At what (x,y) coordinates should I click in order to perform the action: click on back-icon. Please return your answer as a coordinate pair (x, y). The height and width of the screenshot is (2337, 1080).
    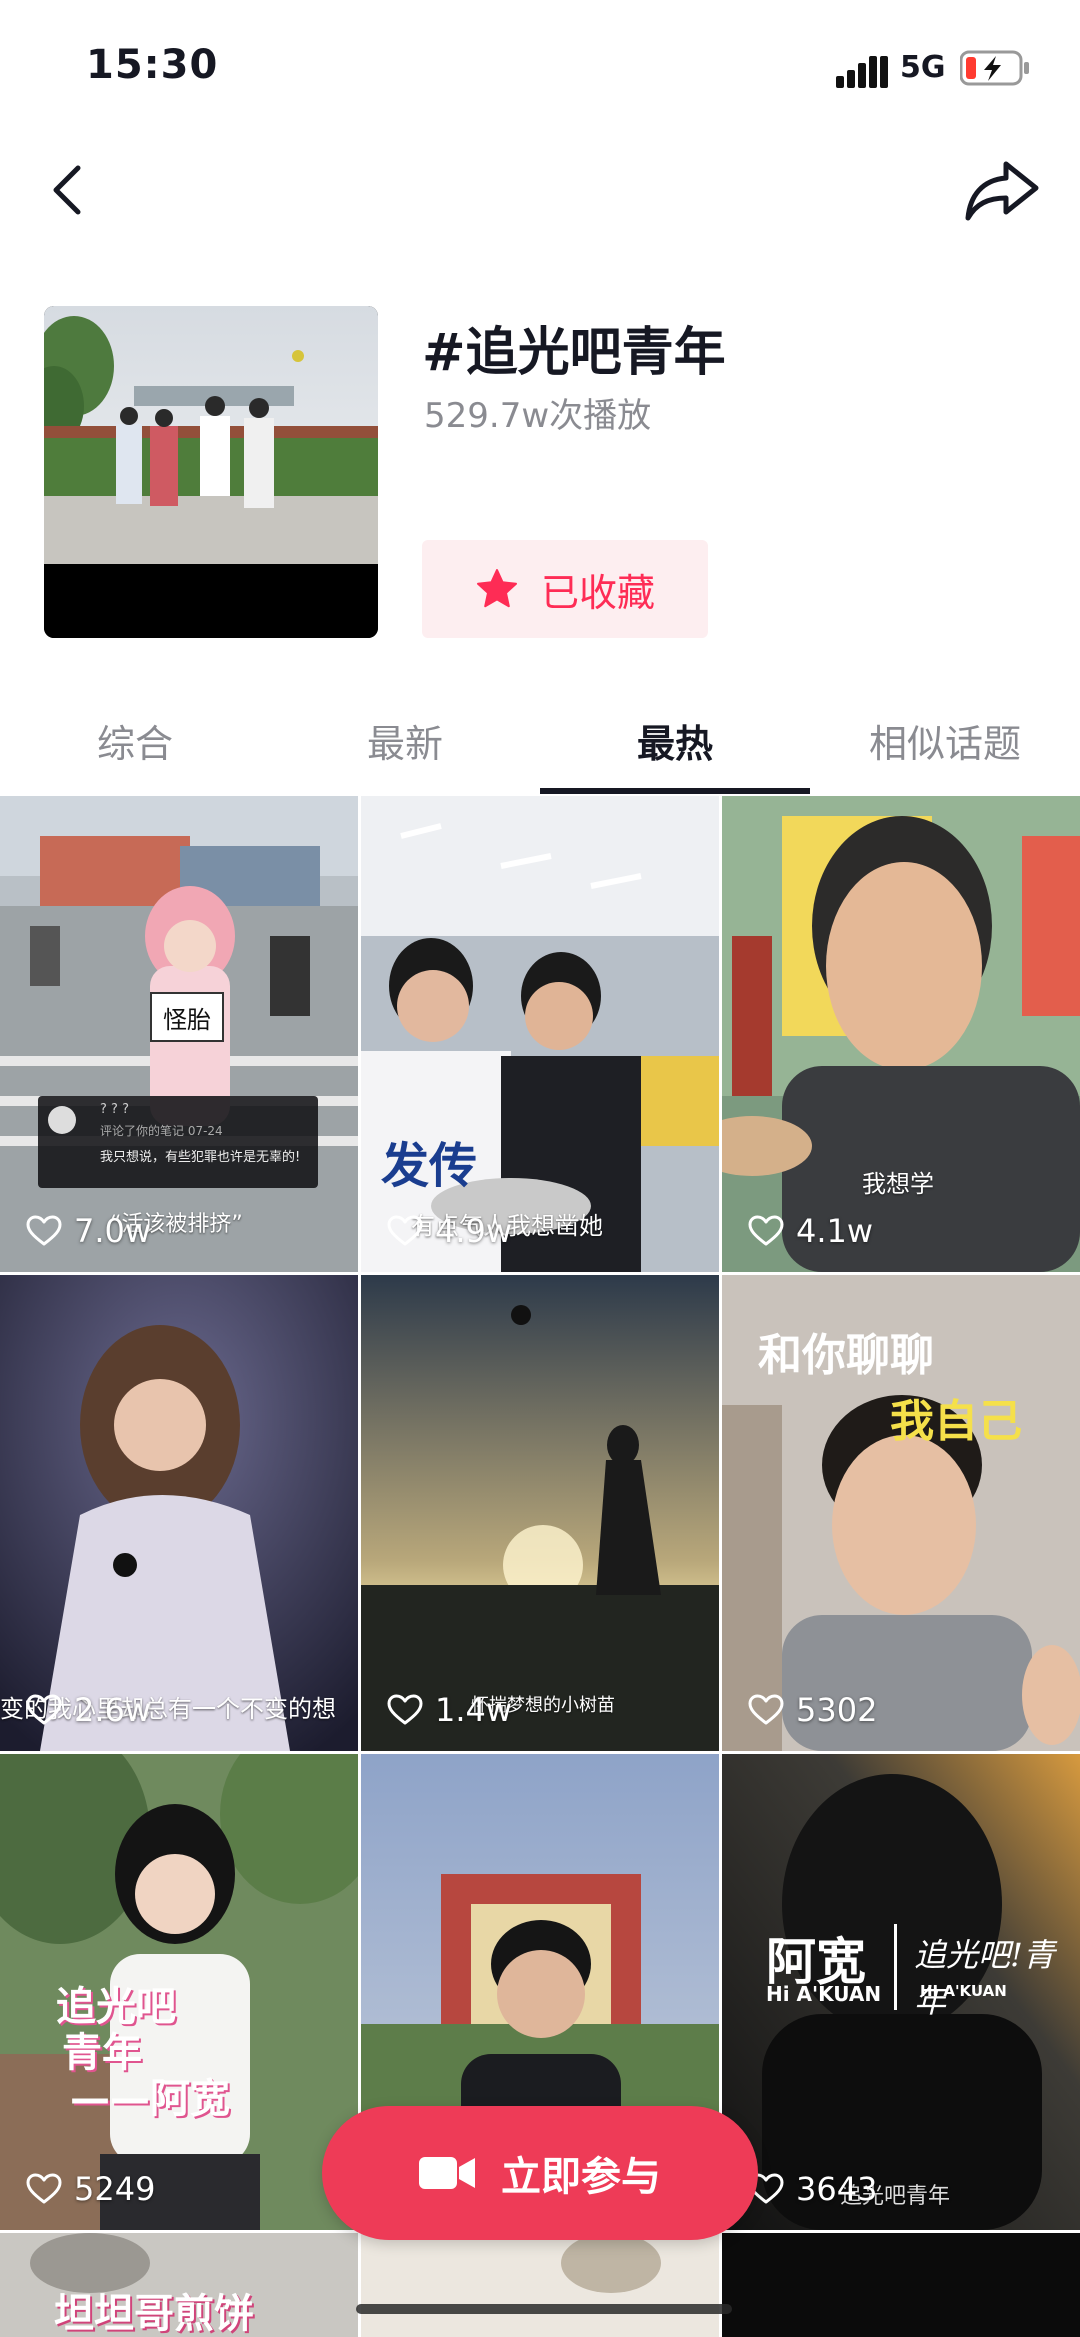
    Looking at the image, I should click on (70, 190).